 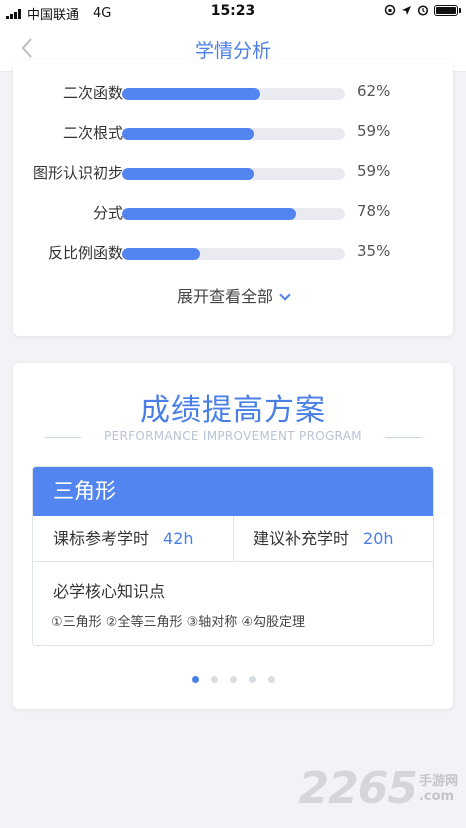 I want to click on suggested-hours-cell: 建议补充学时 20h, so click(x=323, y=539).